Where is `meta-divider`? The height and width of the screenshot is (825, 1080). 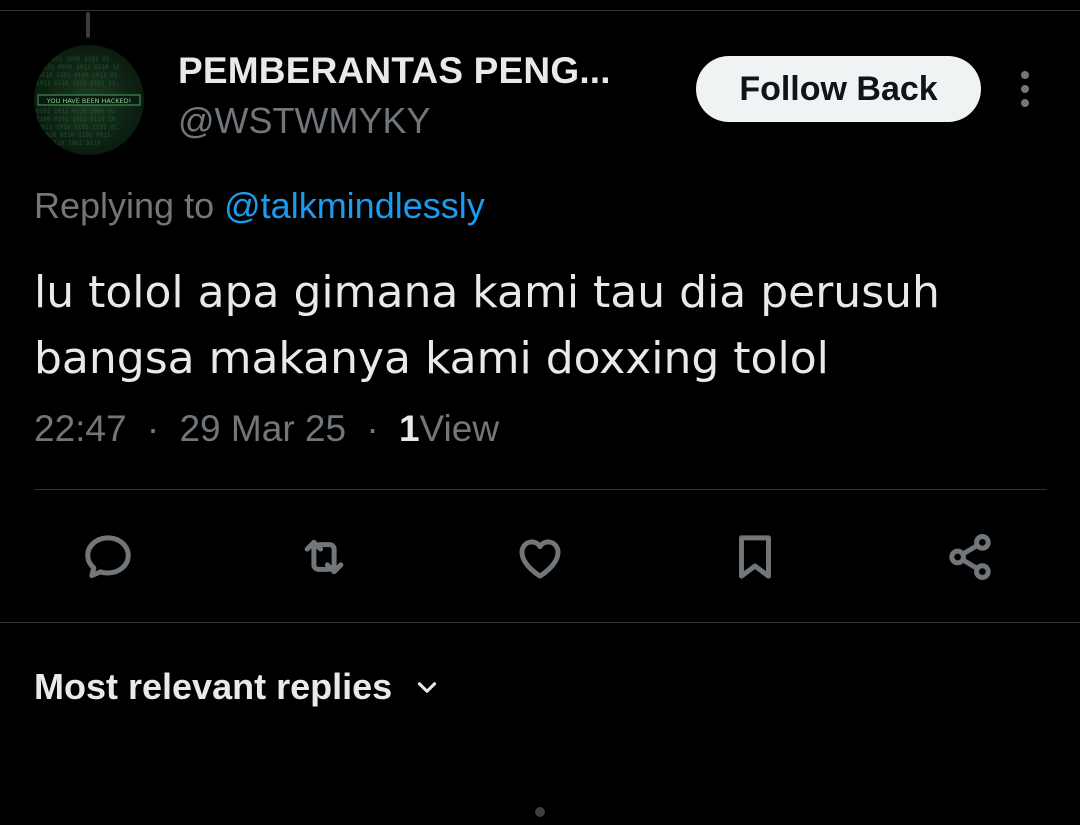 meta-divider is located at coordinates (540, 489).